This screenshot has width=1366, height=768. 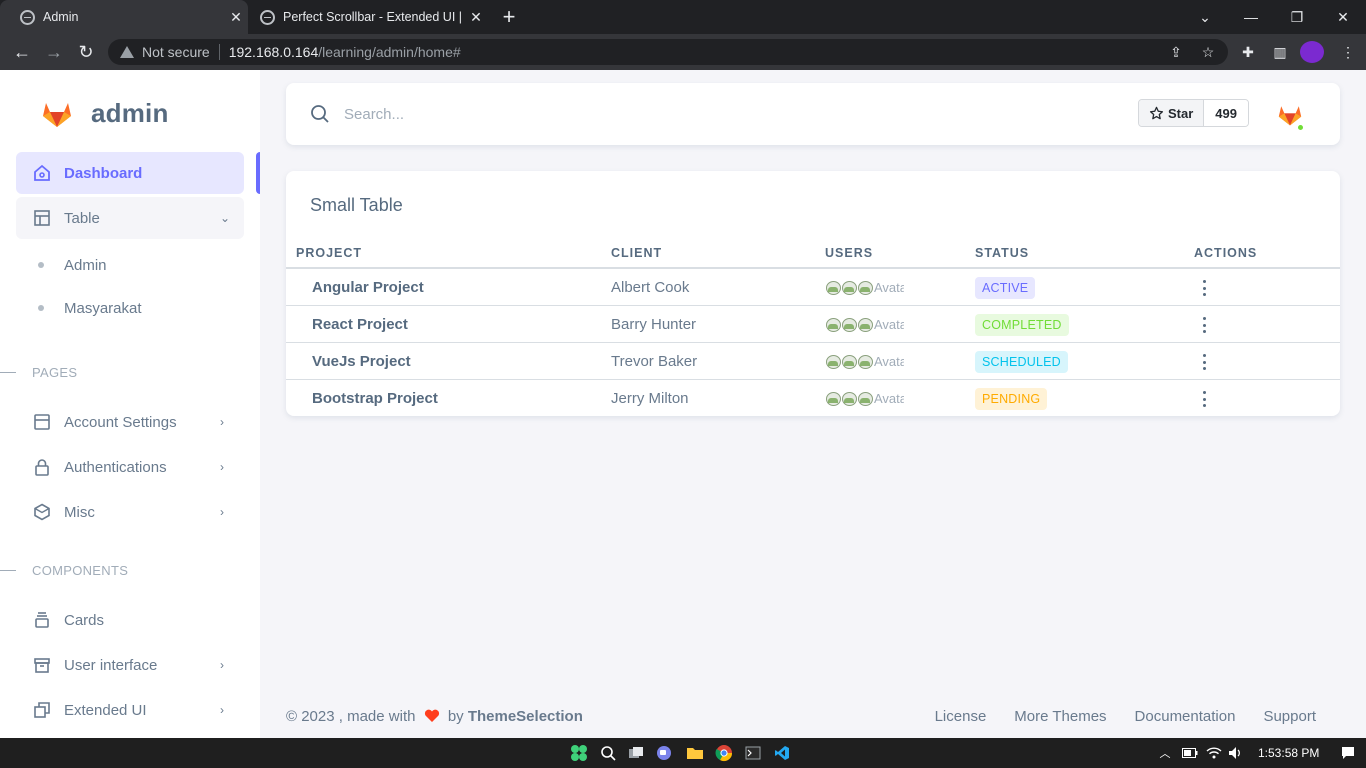 I want to click on top-navbar: Star 499, so click(x=813, y=114).